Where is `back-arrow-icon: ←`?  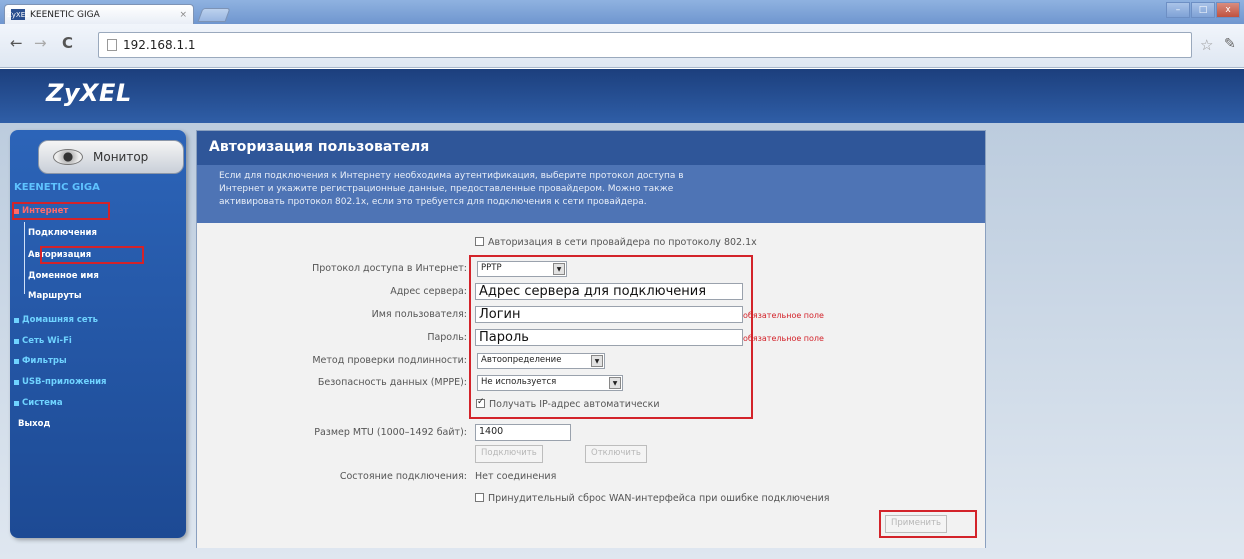
back-arrow-icon: ← is located at coordinates (16, 43).